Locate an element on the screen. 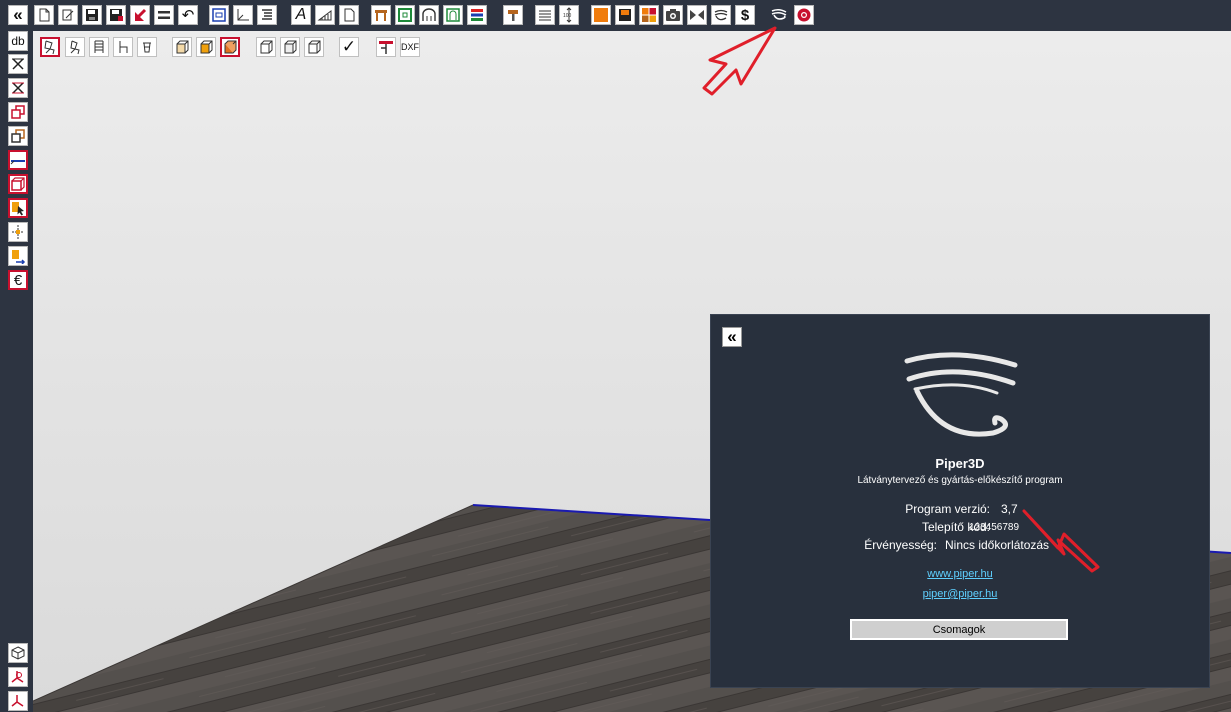  packages-button: Csomagok is located at coordinates (959, 629).